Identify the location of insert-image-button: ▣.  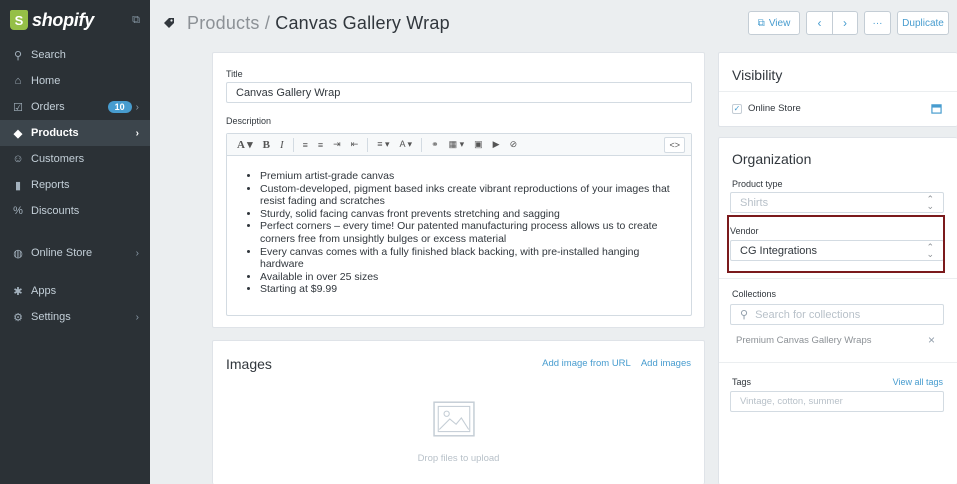
(478, 145).